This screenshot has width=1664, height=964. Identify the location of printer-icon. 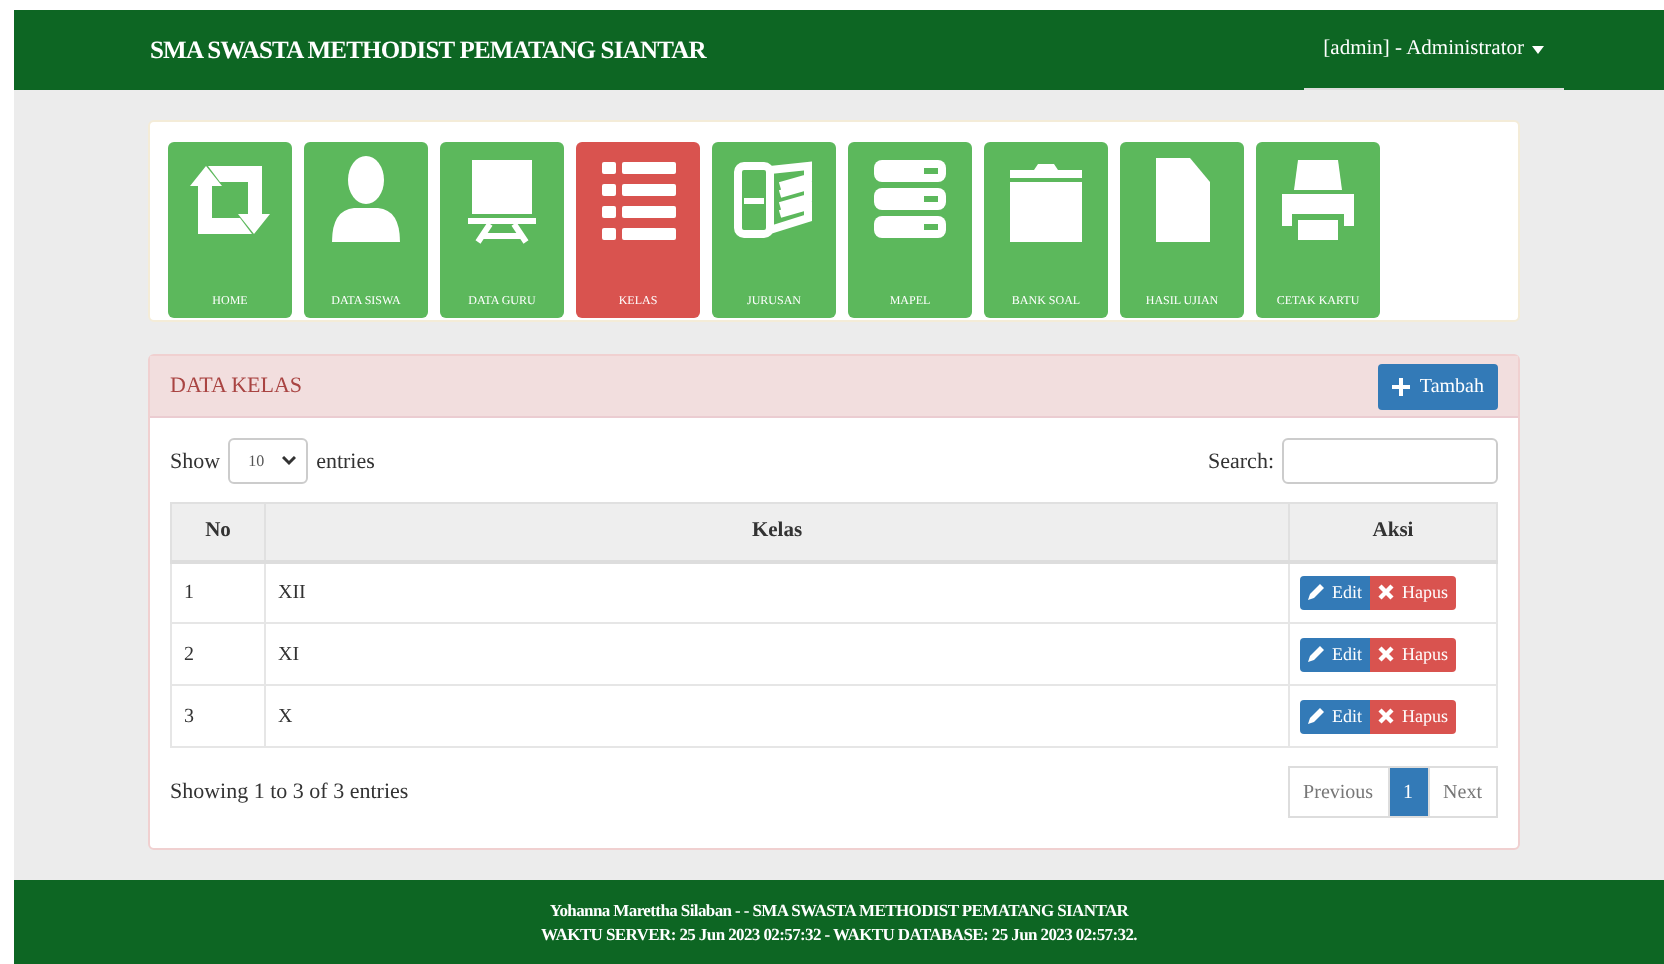
(1318, 200).